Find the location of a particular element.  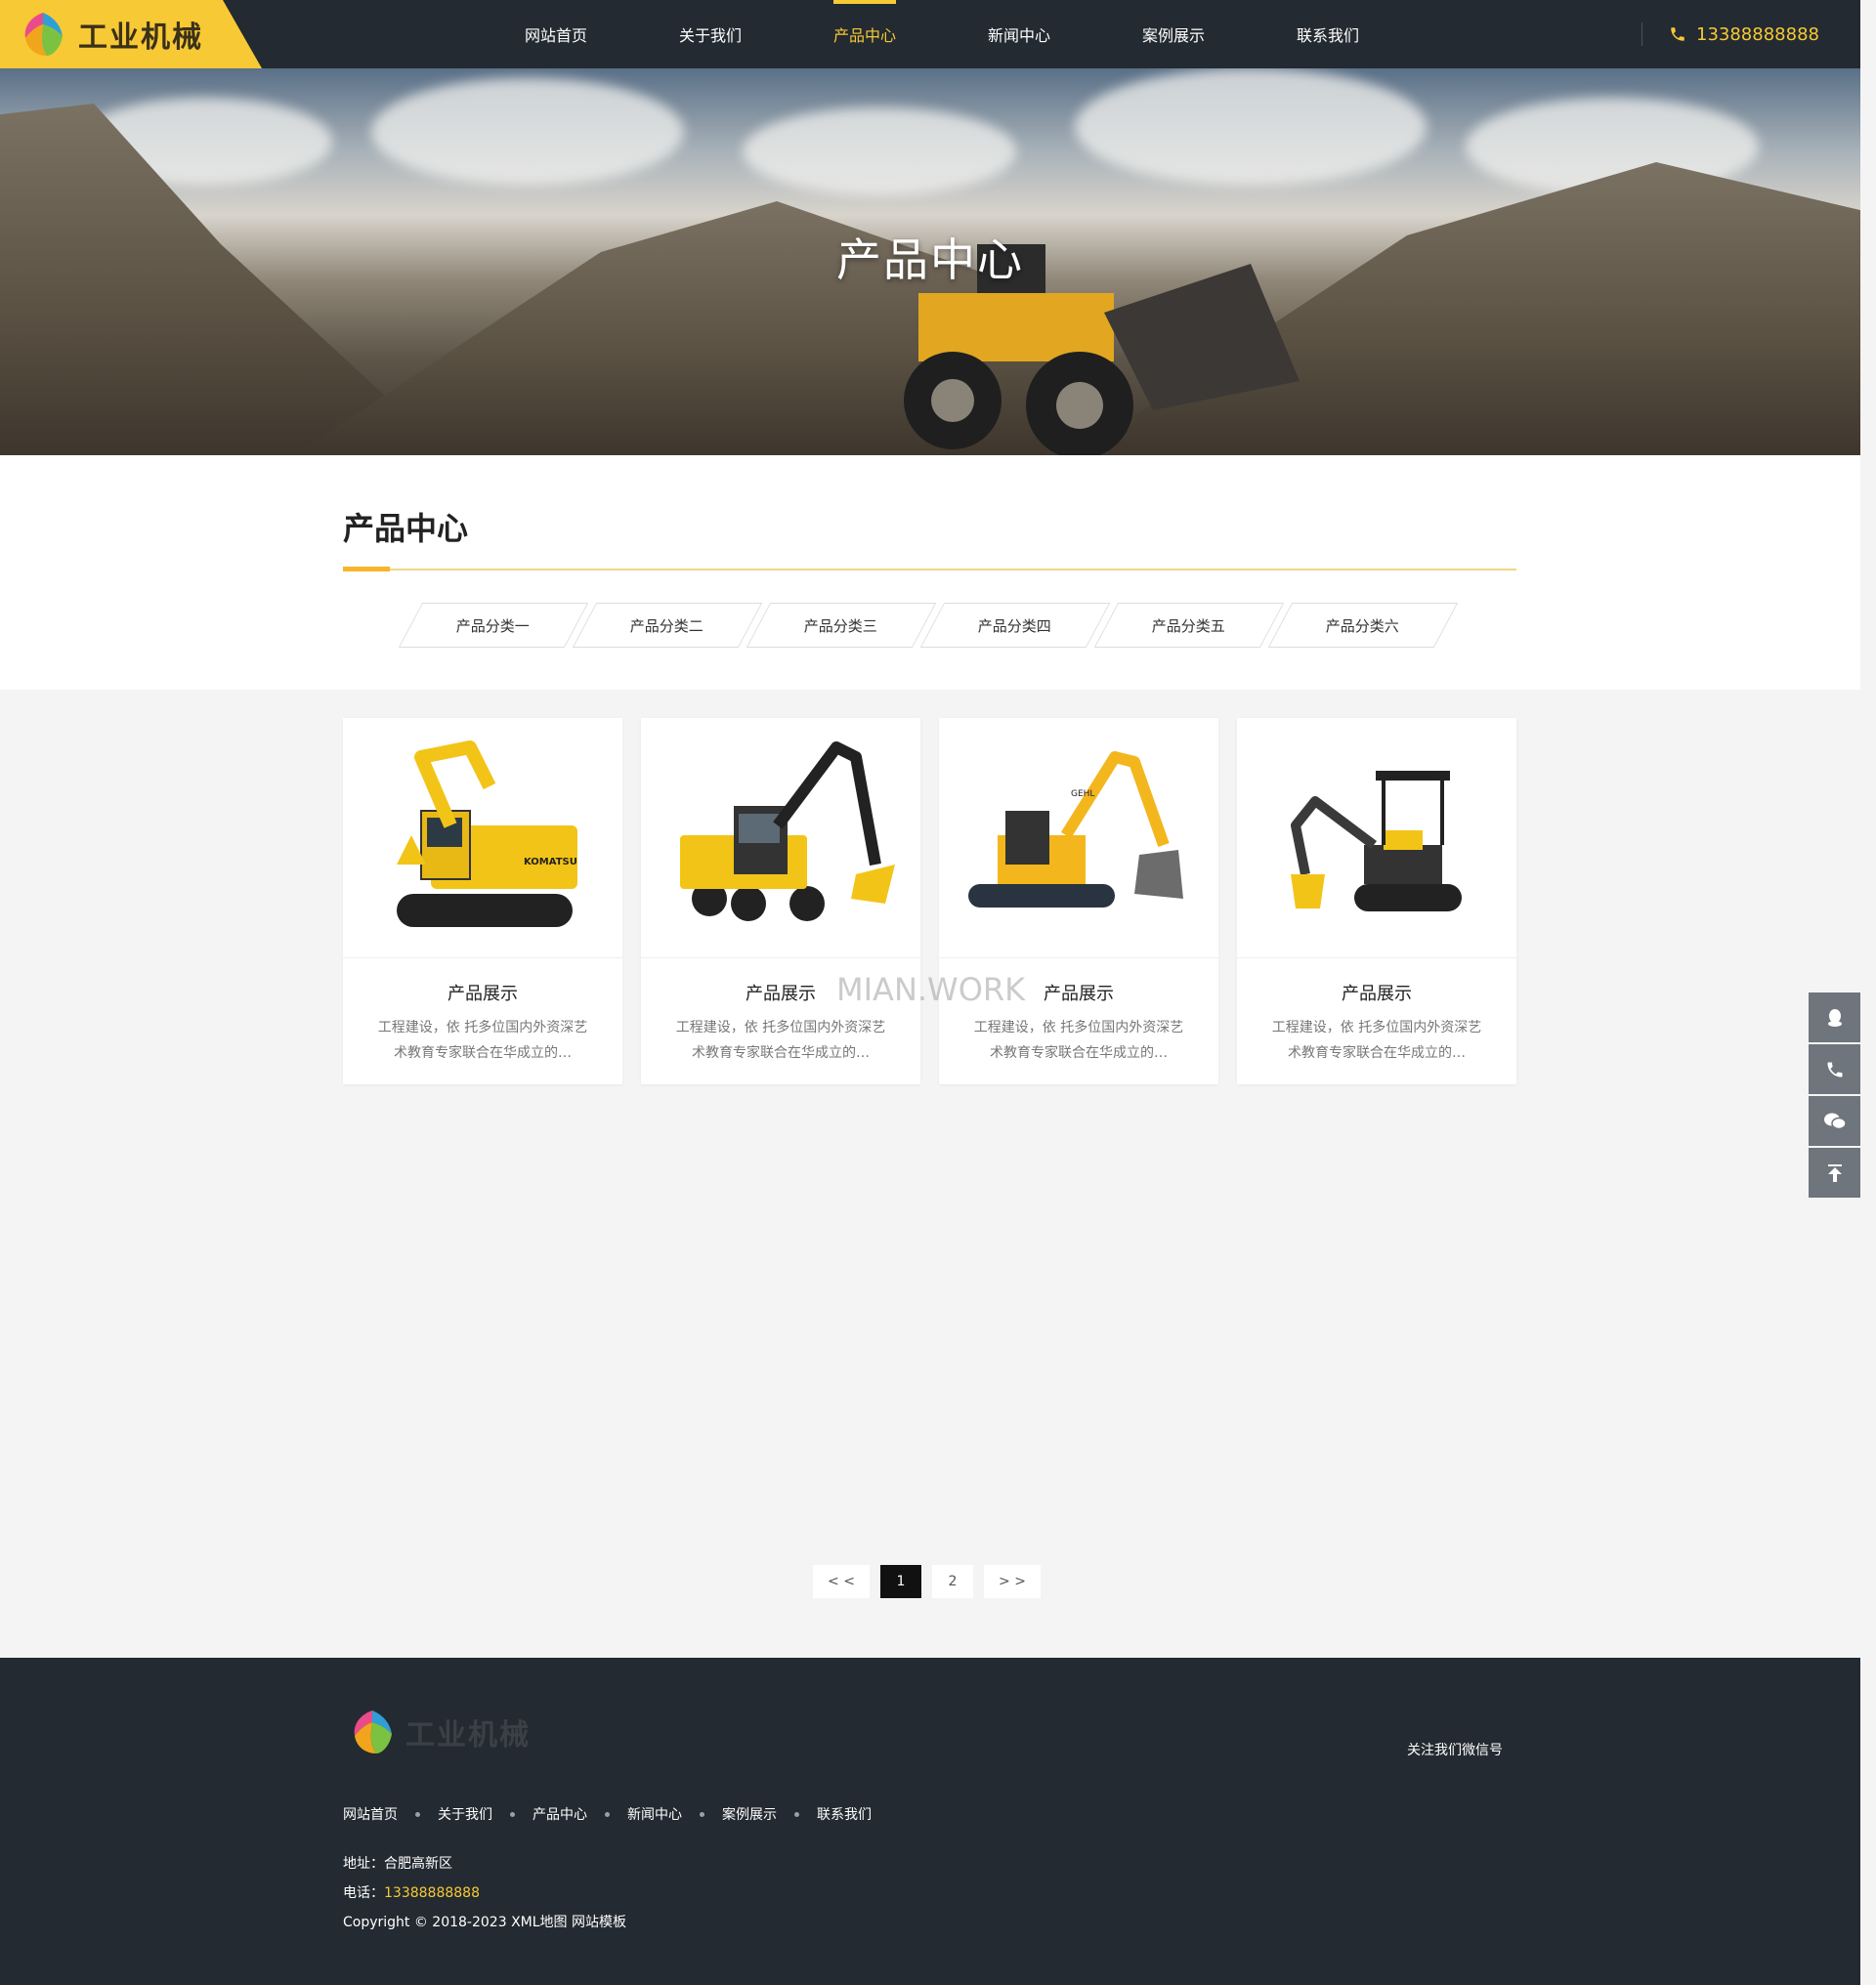

product-image-mini-excavator is located at coordinates (1376, 838).